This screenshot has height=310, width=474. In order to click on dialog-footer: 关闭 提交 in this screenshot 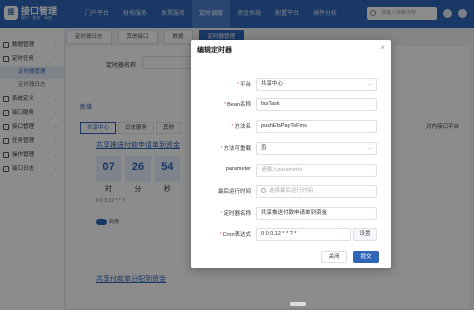, I will do `click(291, 258)`.